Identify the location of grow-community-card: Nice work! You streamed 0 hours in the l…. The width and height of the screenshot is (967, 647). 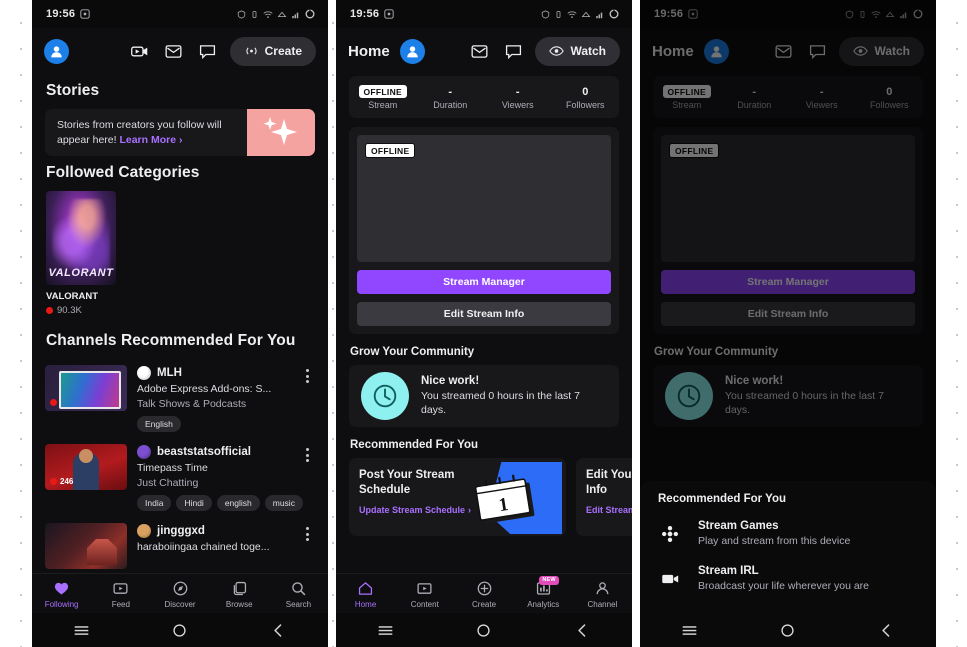
(484, 396).